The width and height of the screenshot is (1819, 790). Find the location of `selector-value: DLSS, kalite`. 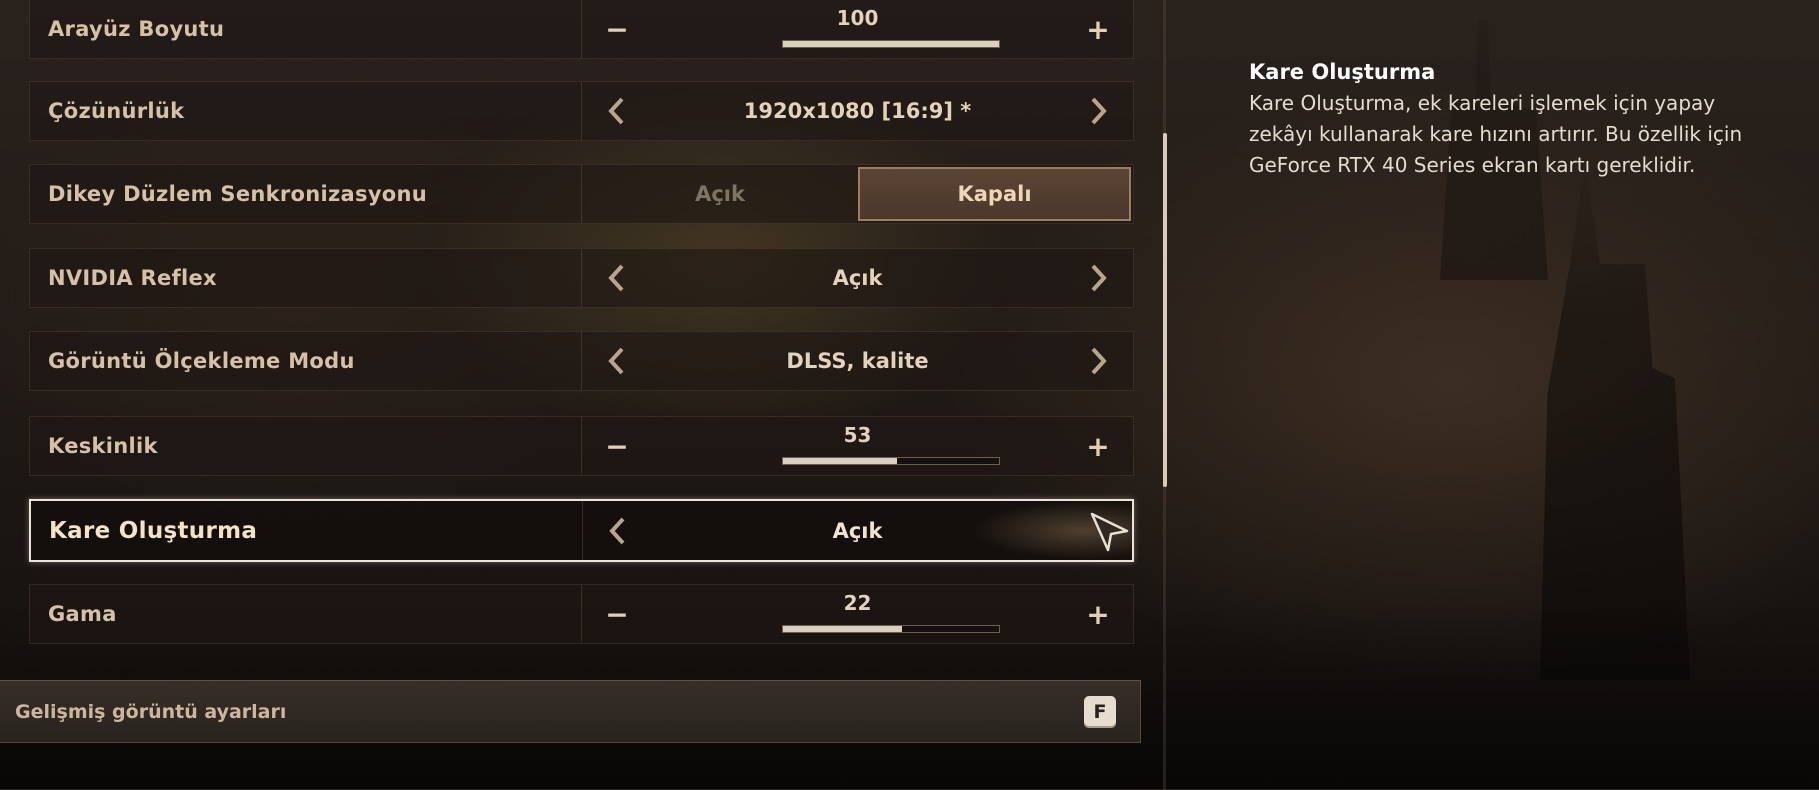

selector-value: DLSS, kalite is located at coordinates (857, 361).